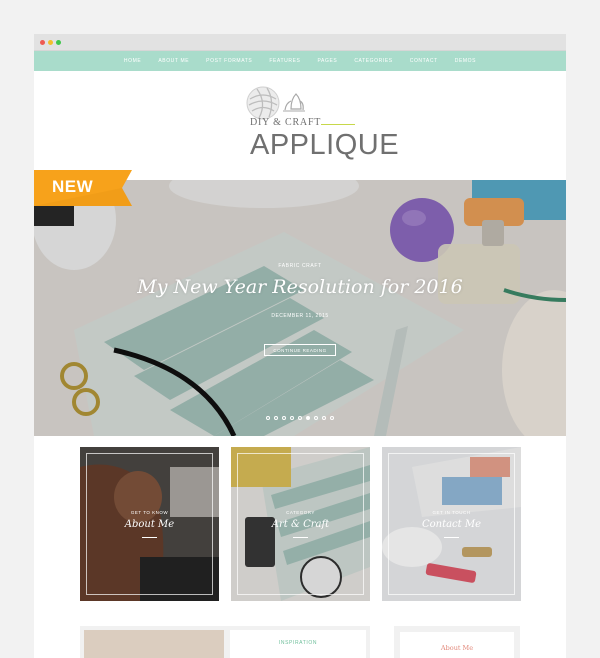  Describe the element at coordinates (173, 61) in the screenshot. I see `nav-item-about-me: ABOUT ME` at that location.